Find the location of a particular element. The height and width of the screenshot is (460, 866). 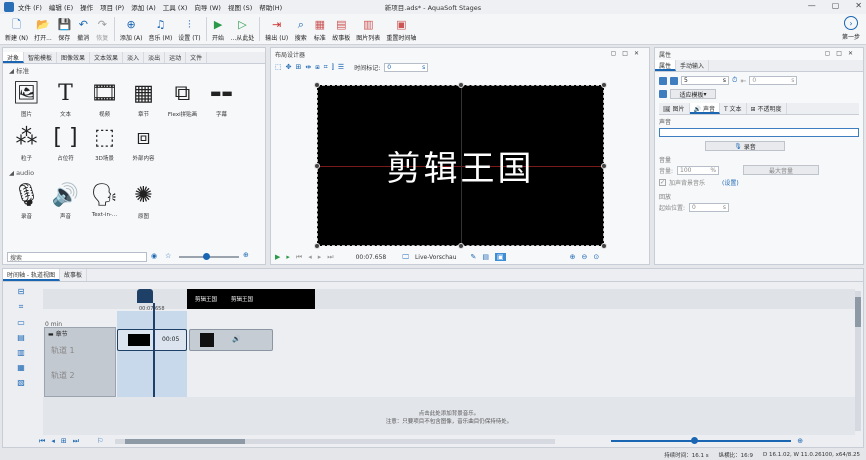

timeline-clip: 00:05 is located at coordinates (152, 340).